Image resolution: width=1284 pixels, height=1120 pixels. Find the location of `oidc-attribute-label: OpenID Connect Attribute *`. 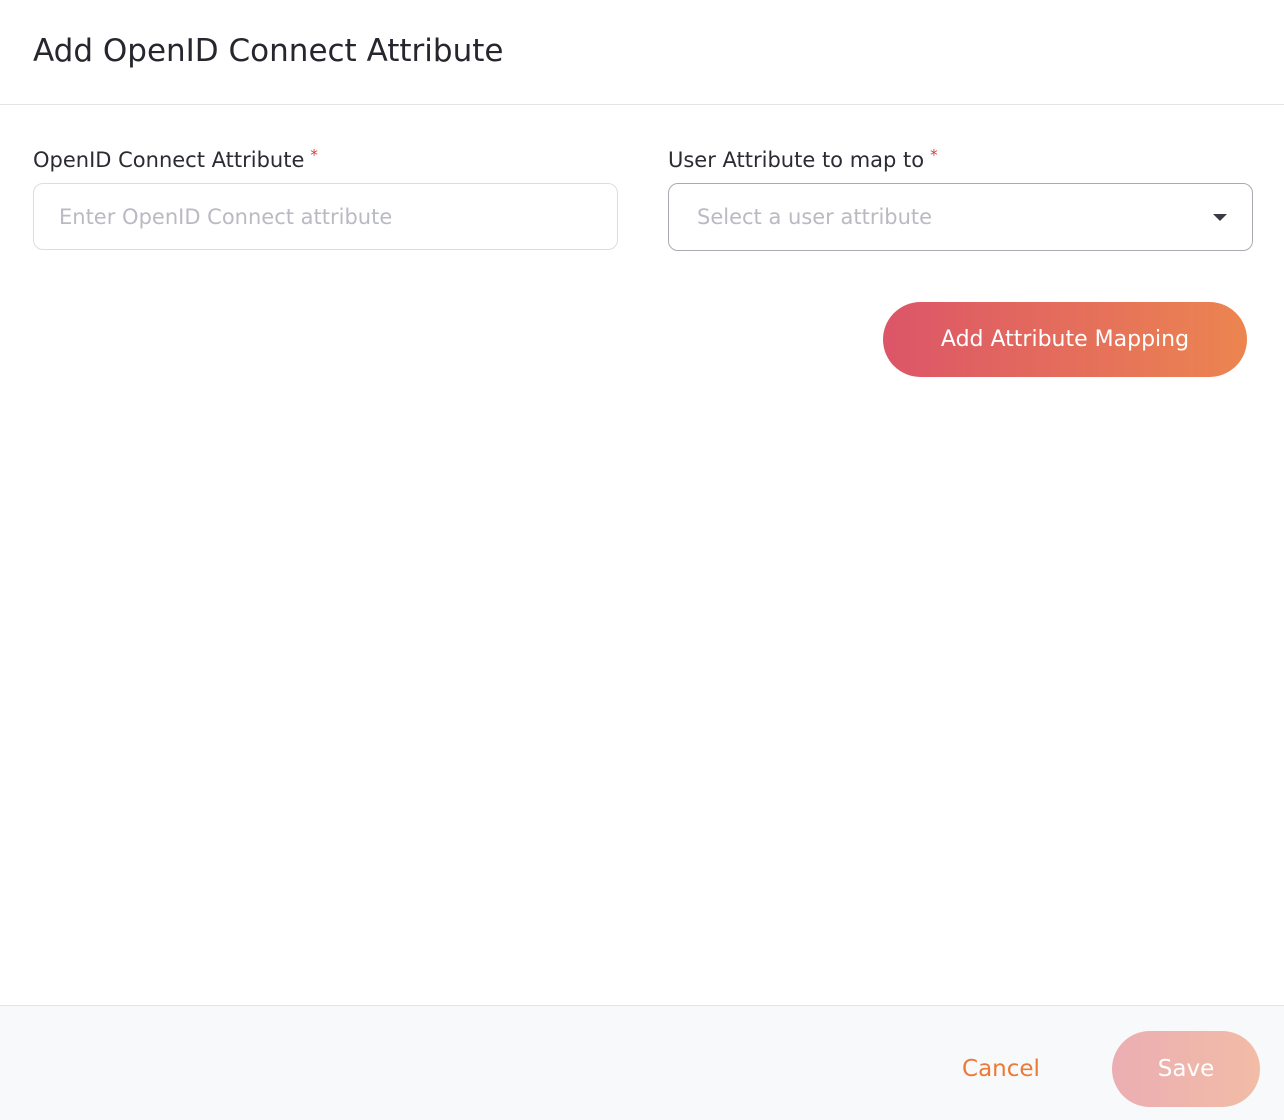

oidc-attribute-label: OpenID Connect Attribute * is located at coordinates (325, 164).